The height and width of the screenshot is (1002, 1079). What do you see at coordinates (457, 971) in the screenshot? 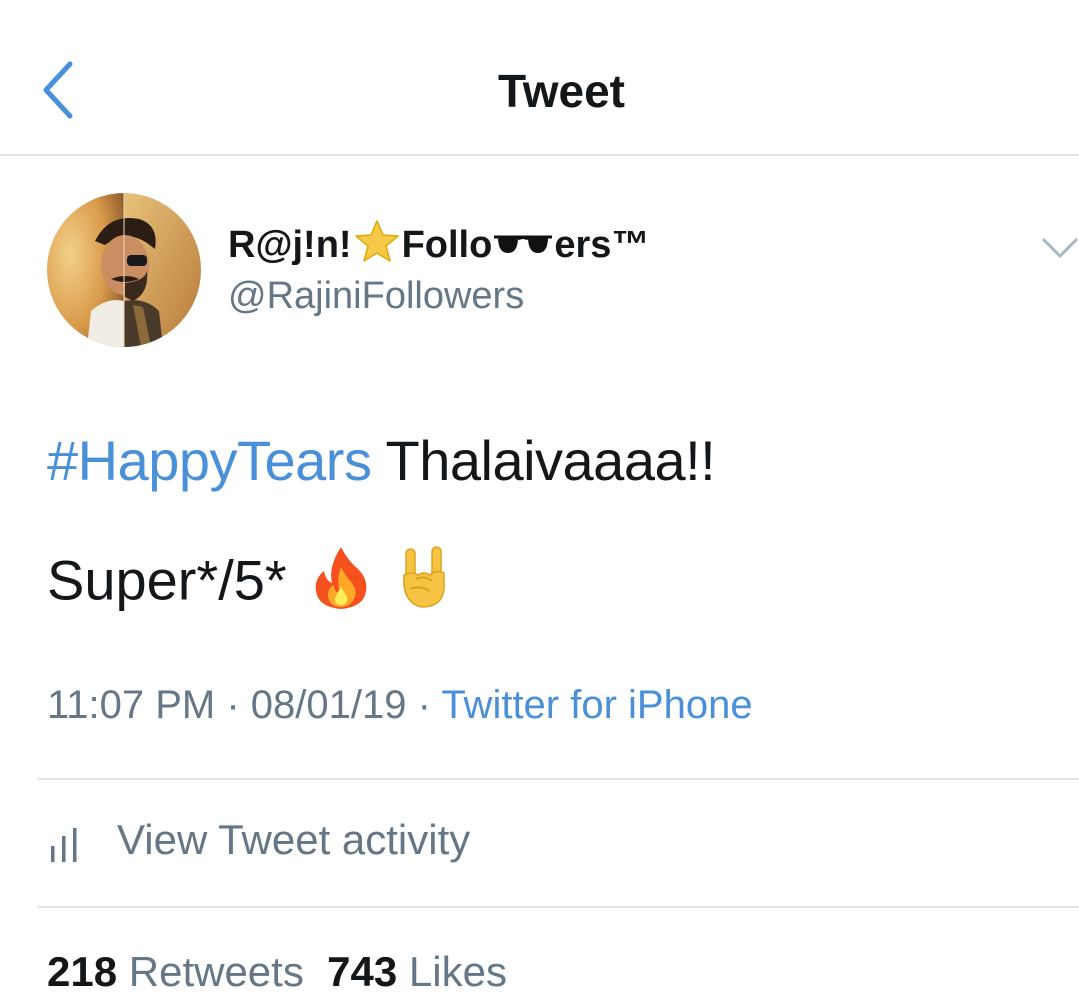
I see `likes-label: Likes` at bounding box center [457, 971].